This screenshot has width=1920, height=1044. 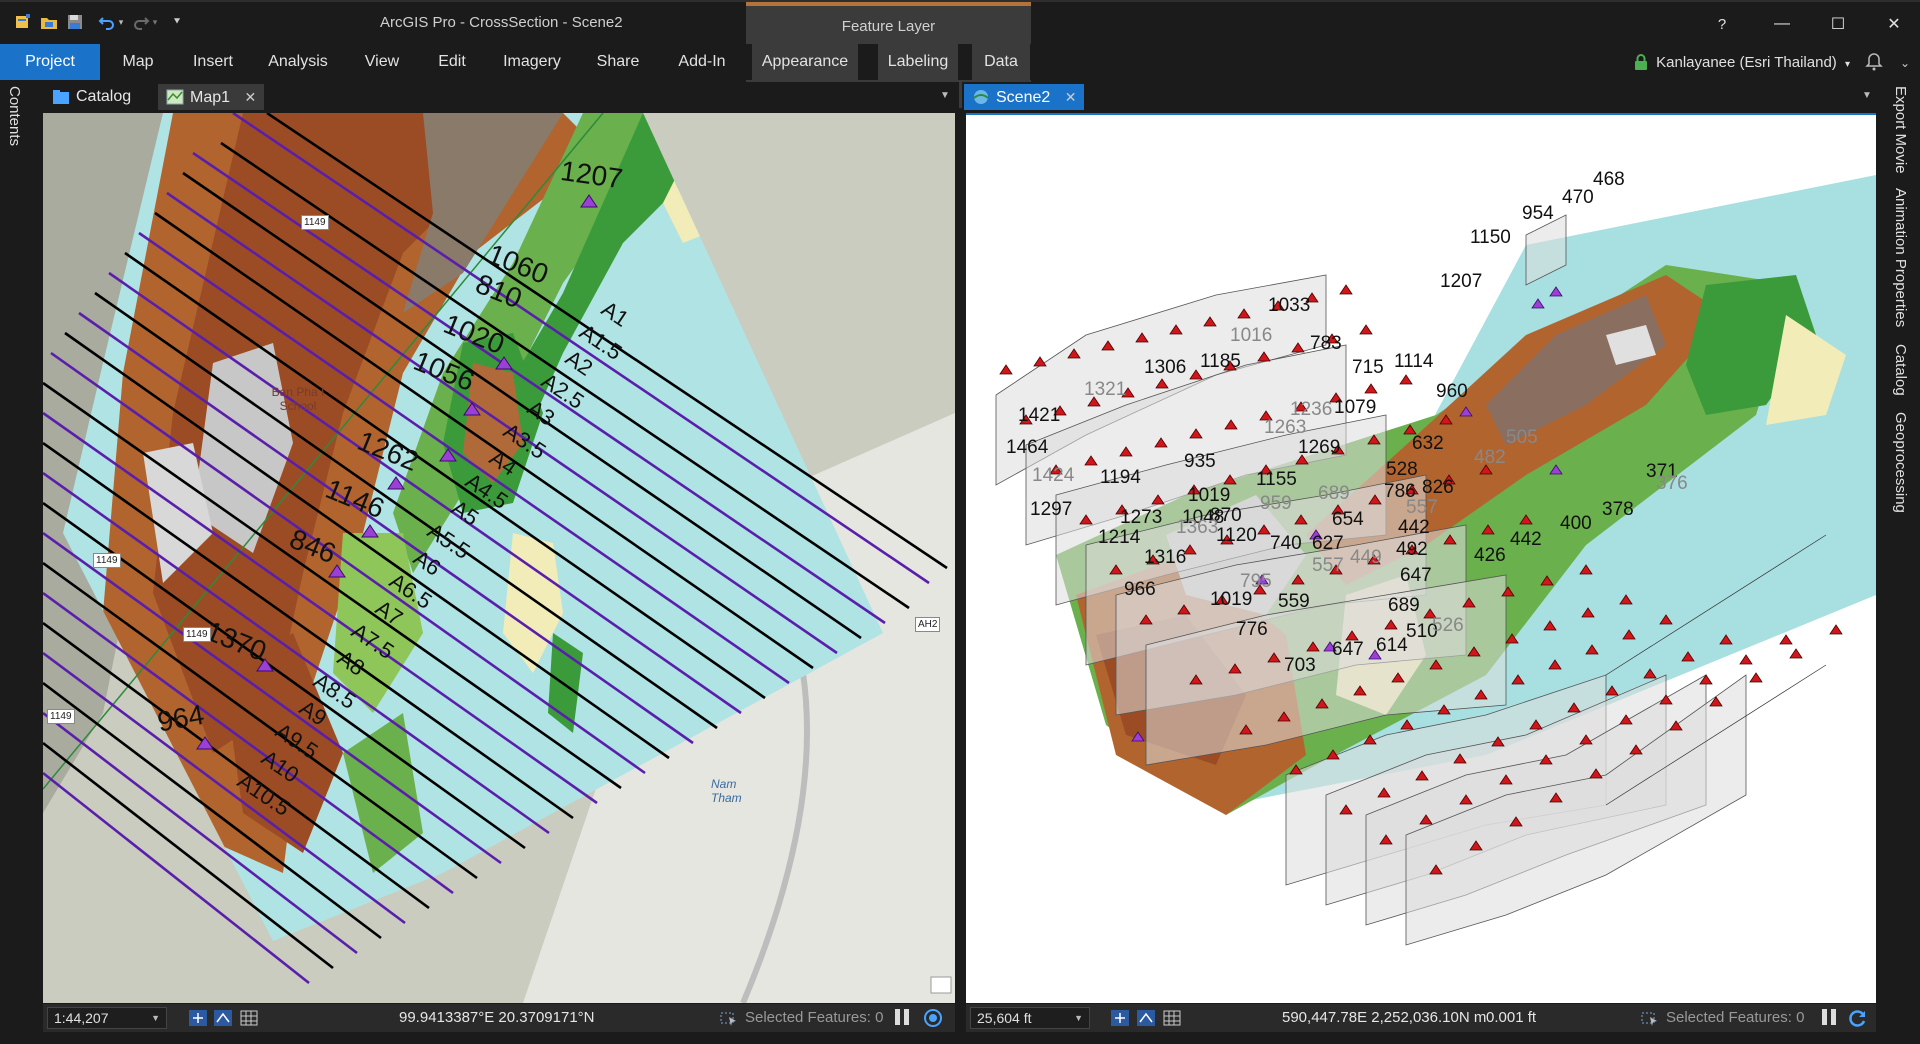 I want to click on scene-elev-label: 795, so click(x=1256, y=581).